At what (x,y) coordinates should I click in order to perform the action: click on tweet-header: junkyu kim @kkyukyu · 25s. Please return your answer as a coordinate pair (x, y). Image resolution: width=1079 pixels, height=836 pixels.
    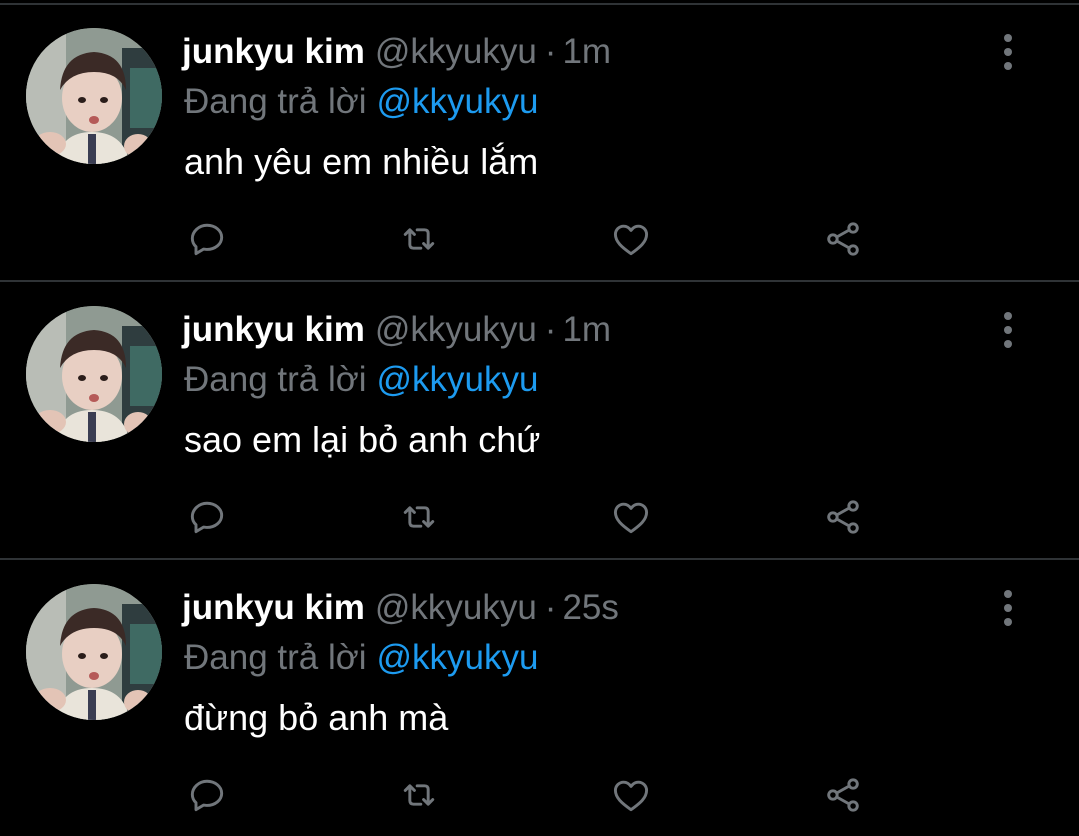
    Looking at the image, I should click on (400, 608).